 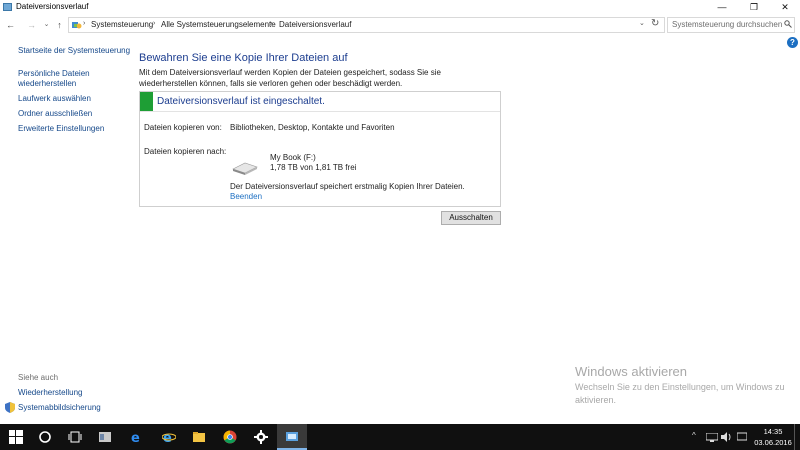 I want to click on recent-locations-chevron-icon: ⌄, so click(x=46, y=25).